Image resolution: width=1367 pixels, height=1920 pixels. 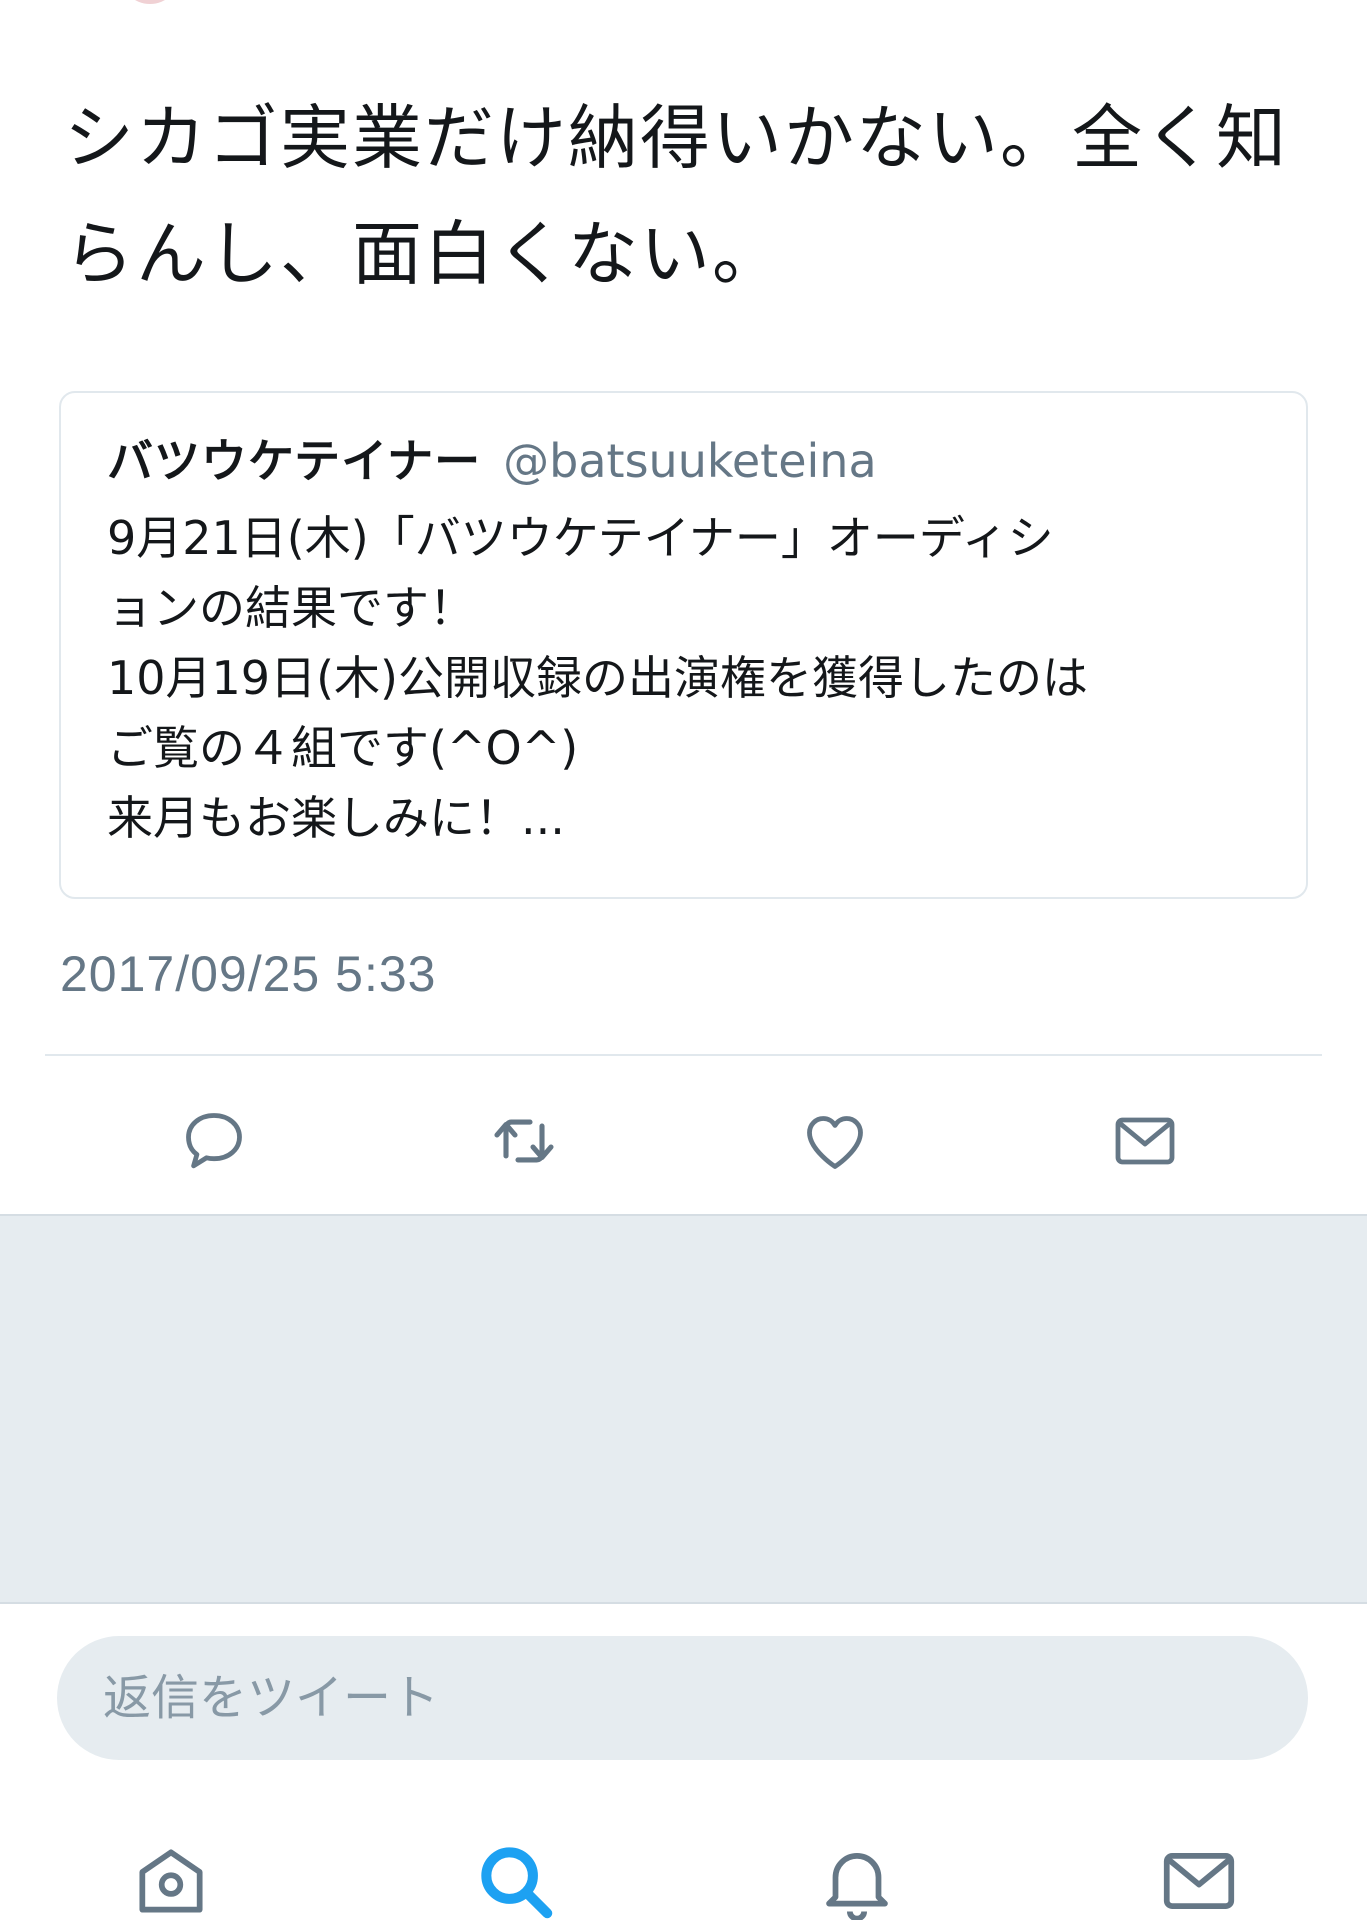 I want to click on tweet-action-bar, so click(x=683, y=1135).